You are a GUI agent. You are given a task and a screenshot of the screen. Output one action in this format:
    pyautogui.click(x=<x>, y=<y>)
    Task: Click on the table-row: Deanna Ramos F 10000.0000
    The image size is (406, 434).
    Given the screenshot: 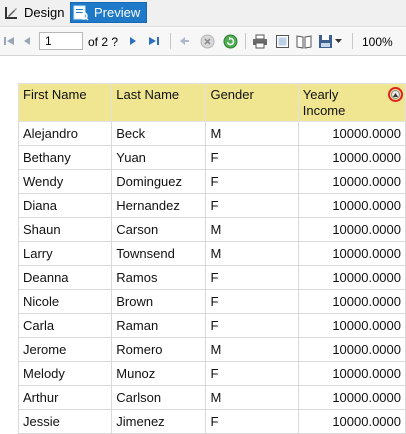 What is the action you would take?
    pyautogui.click(x=211, y=277)
    